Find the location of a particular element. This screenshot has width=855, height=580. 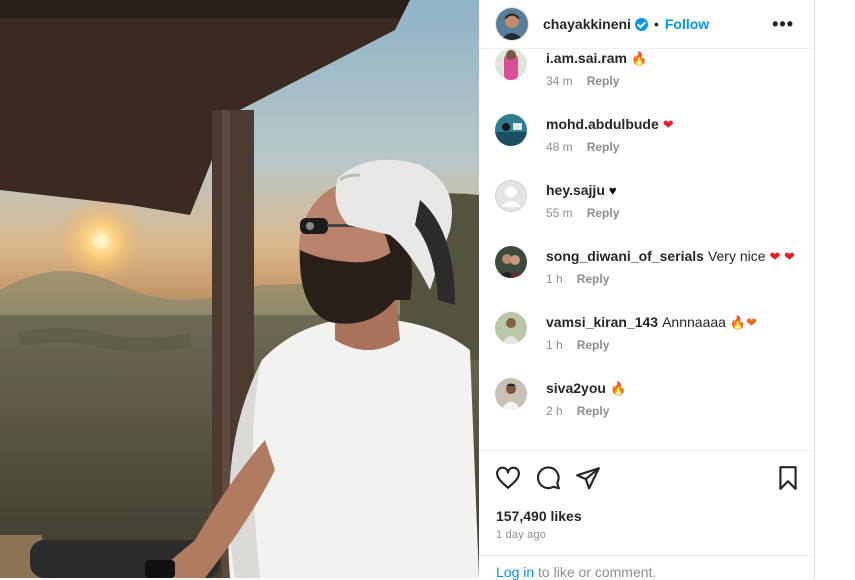

comment-username: siva2you is located at coordinates (576, 388).